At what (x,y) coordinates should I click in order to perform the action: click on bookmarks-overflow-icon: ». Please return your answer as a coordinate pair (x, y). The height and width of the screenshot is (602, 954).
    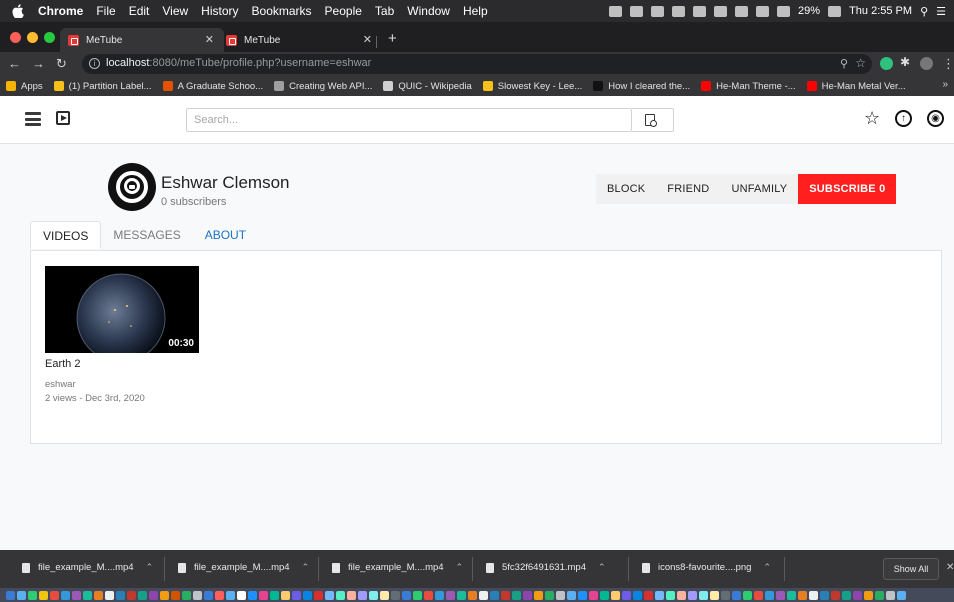
    Looking at the image, I should click on (945, 84).